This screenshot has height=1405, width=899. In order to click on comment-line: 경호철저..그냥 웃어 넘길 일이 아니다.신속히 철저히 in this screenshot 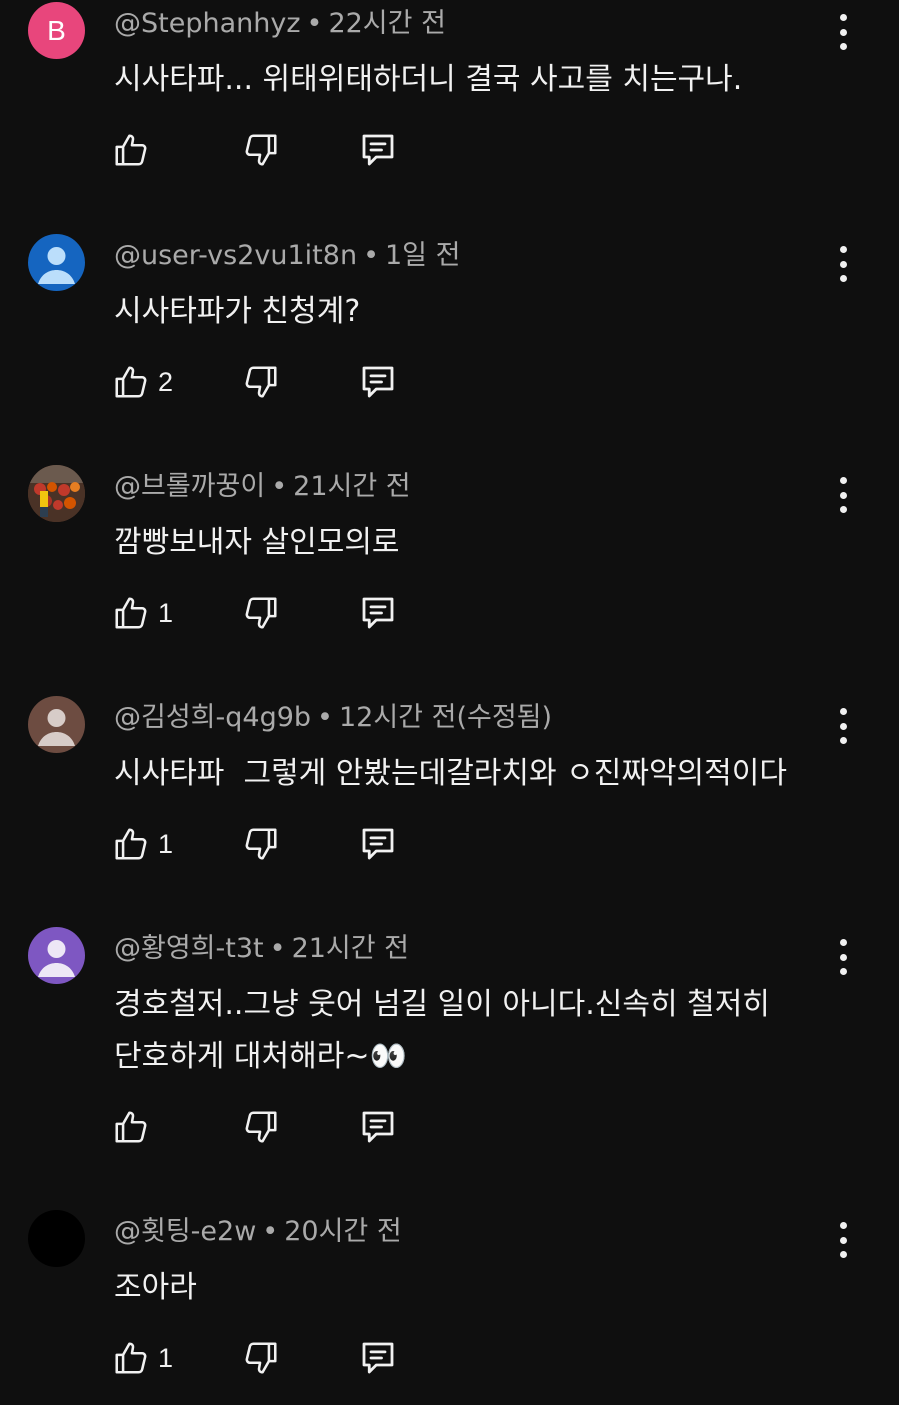, I will do `click(442, 1004)`.